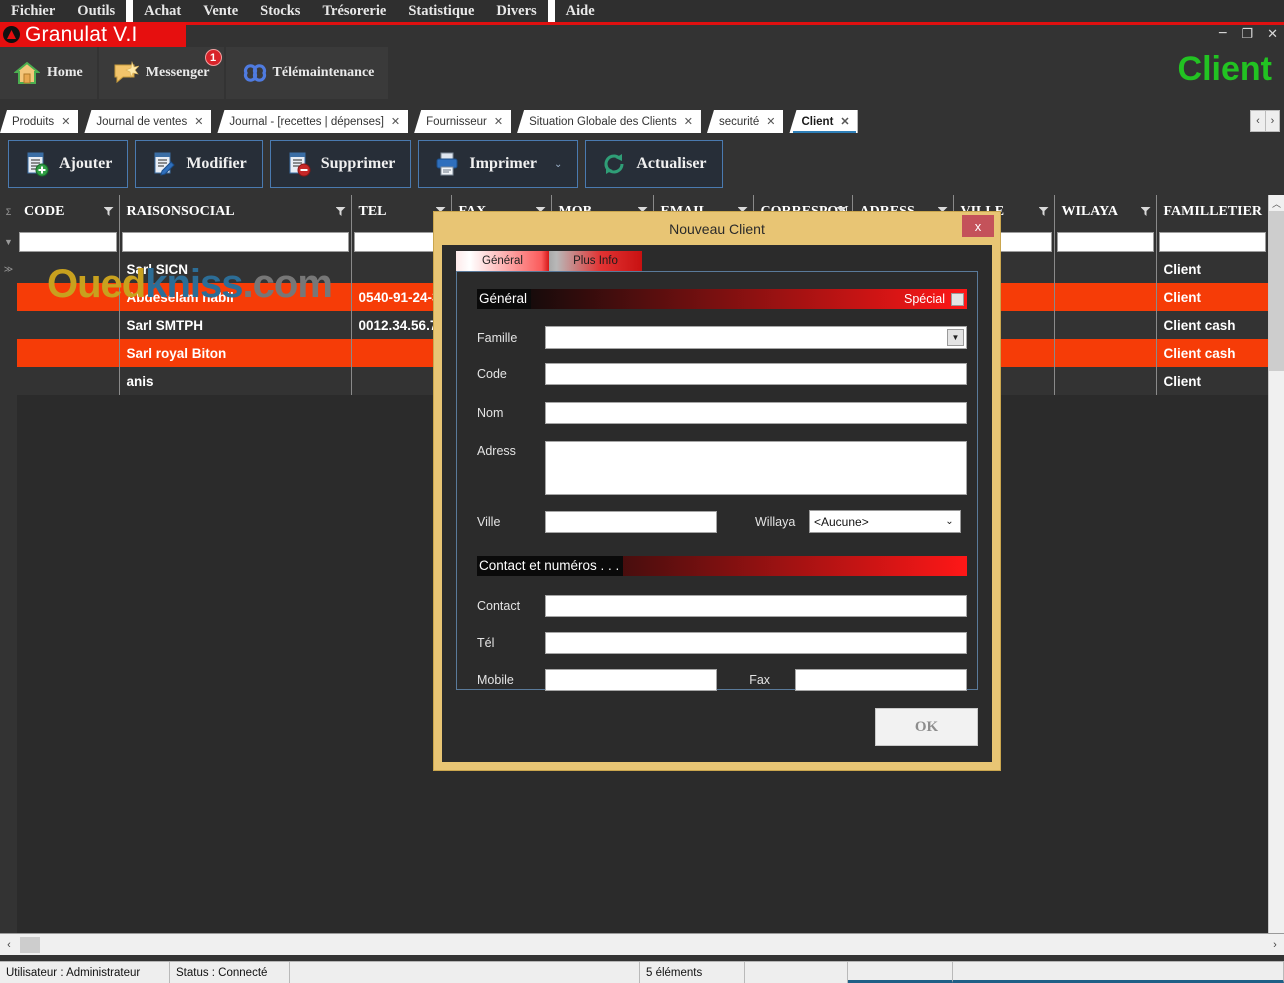 This screenshot has height=983, width=1284. What do you see at coordinates (313, 121) in the screenshot?
I see `tab-journal-recettes-depenses: Journal - [recettes | dépenses] ✕` at bounding box center [313, 121].